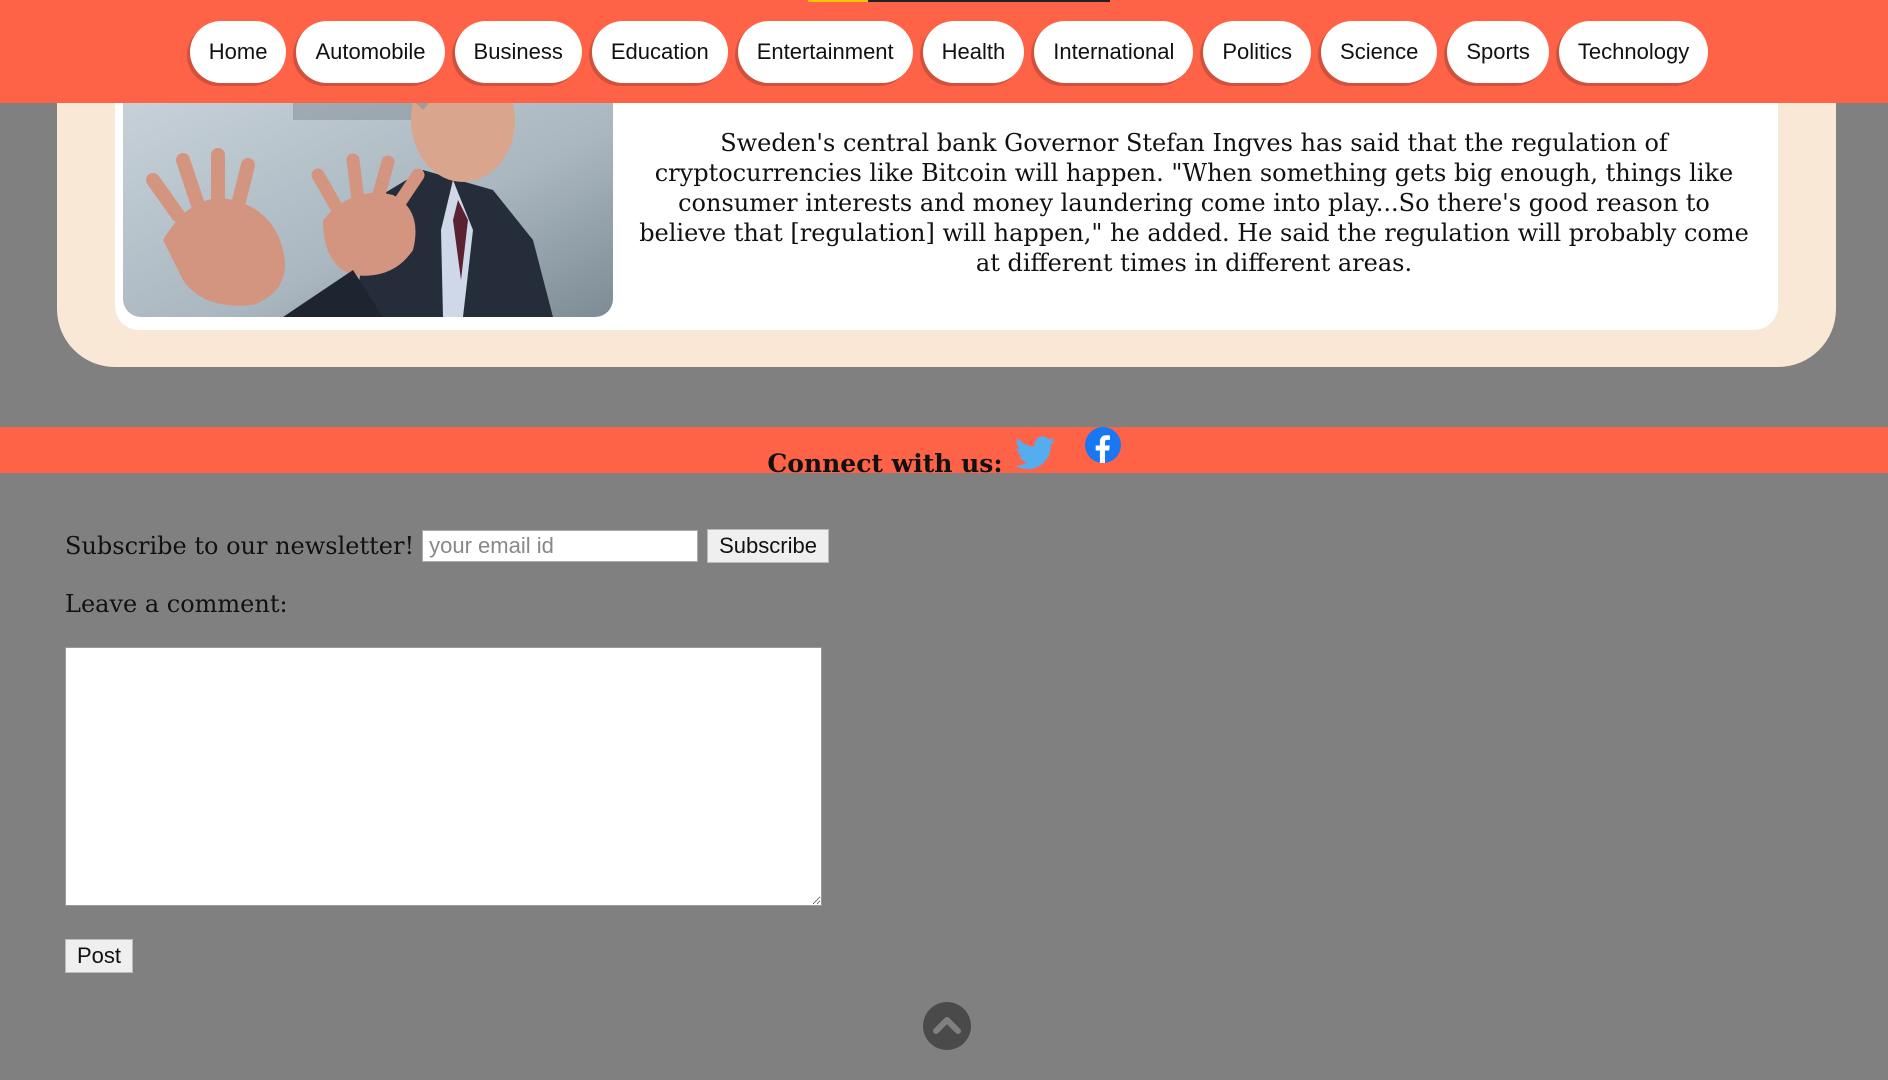  Describe the element at coordinates (1498, 51) in the screenshot. I see `nav-item-sports: Sports` at that location.